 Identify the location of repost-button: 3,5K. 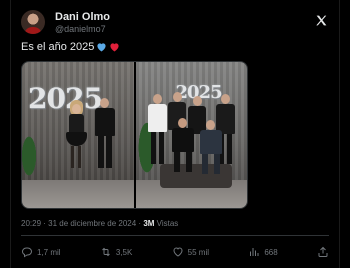
(116, 252).